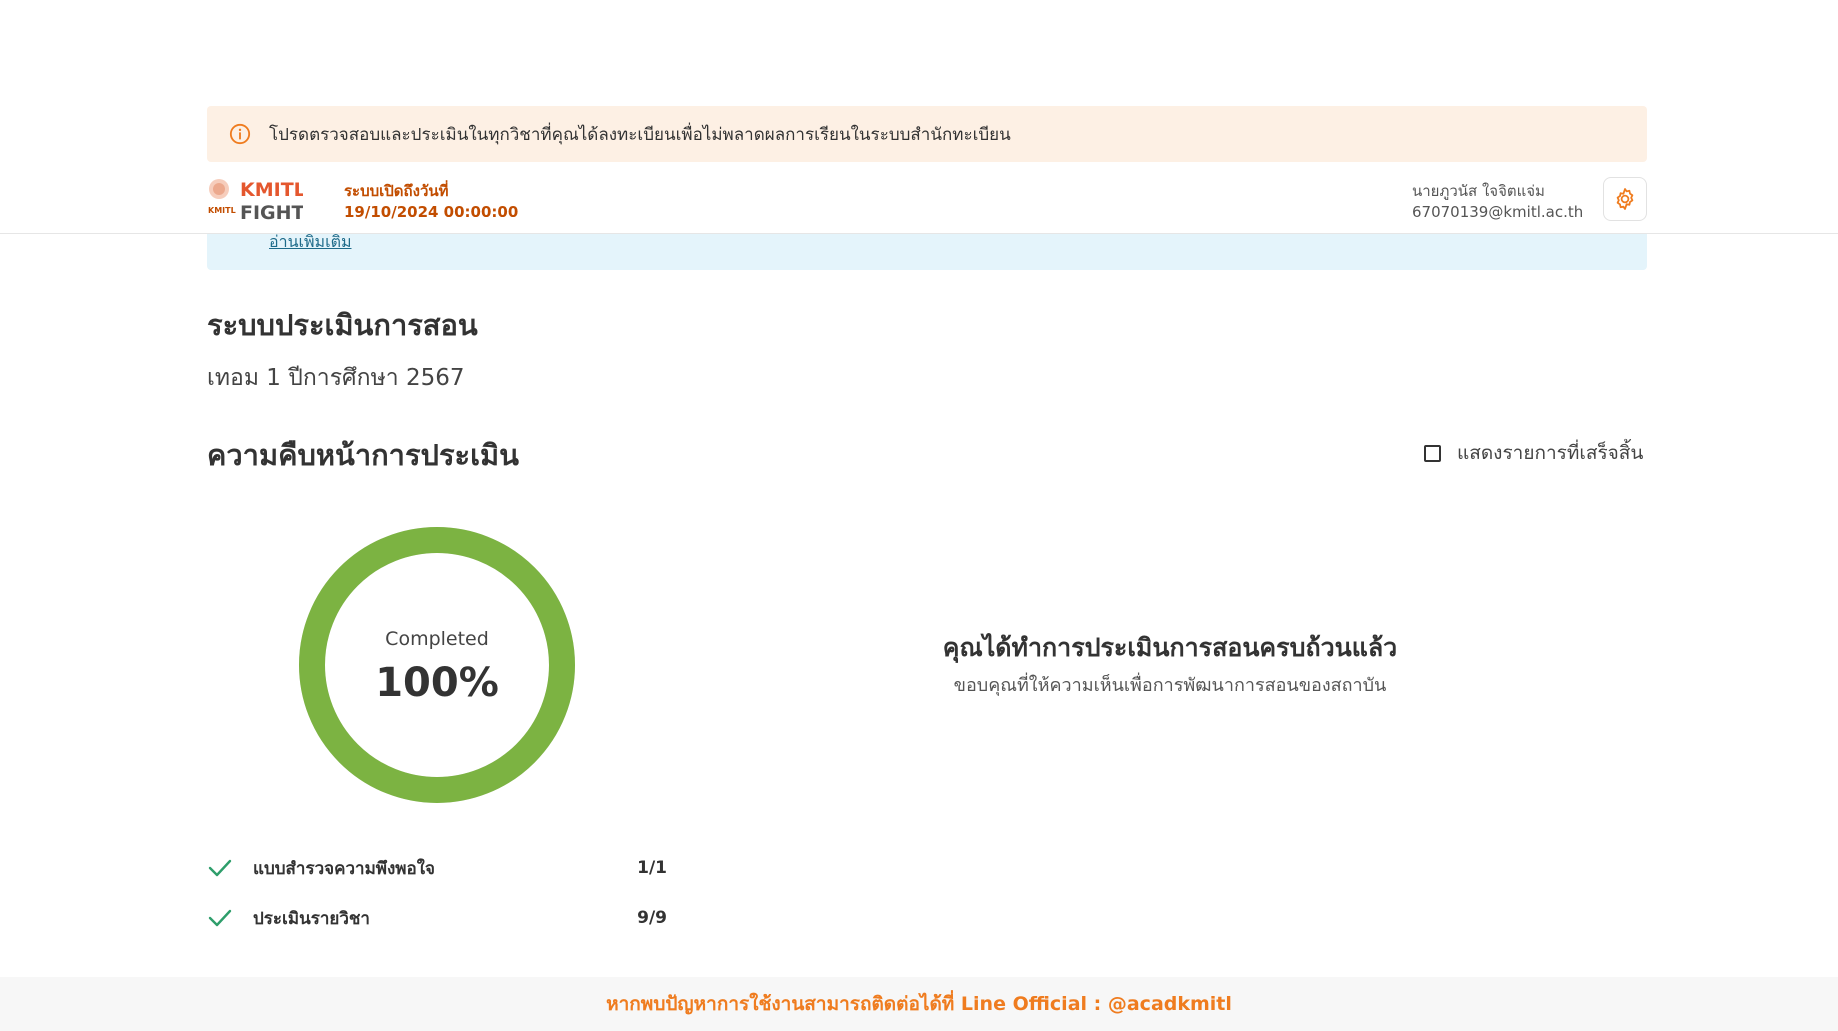 The height and width of the screenshot is (1031, 1838). Describe the element at coordinates (1498, 212) in the screenshot. I see `user-email: 67070139@kmitl.ac.th` at that location.